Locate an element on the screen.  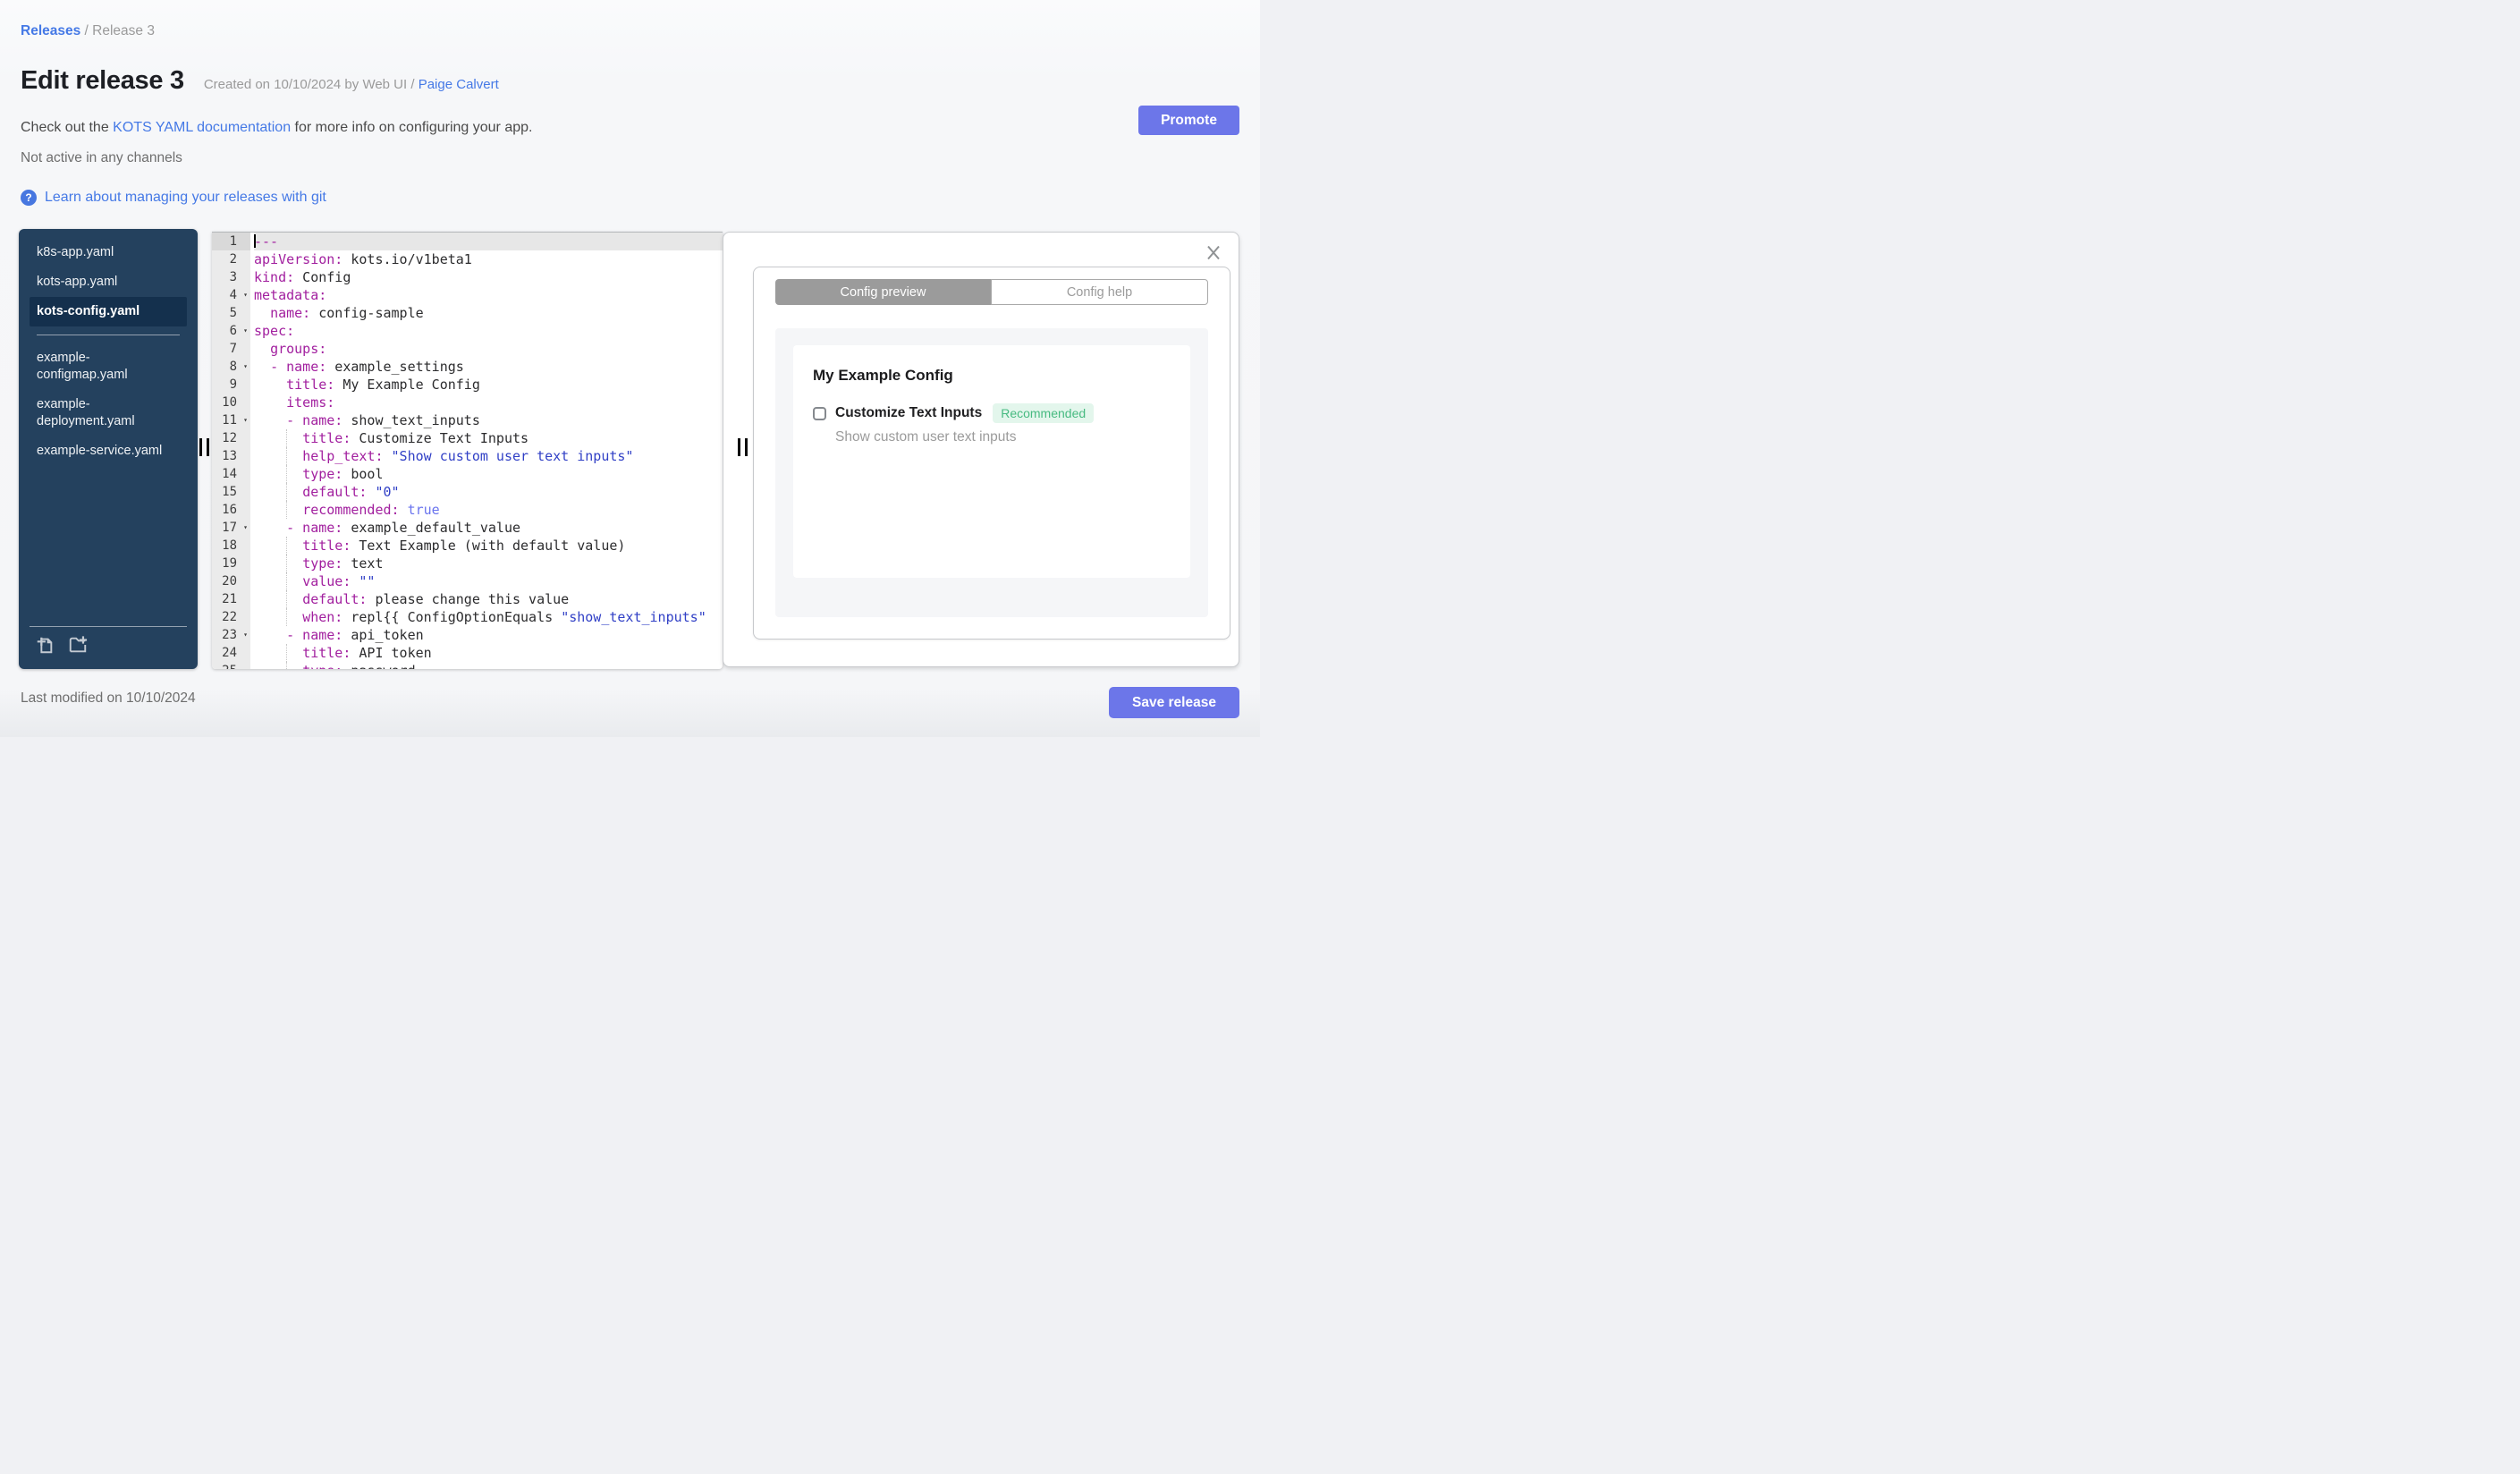
code-line-8: - name: example_settings is located at coordinates (488, 367).